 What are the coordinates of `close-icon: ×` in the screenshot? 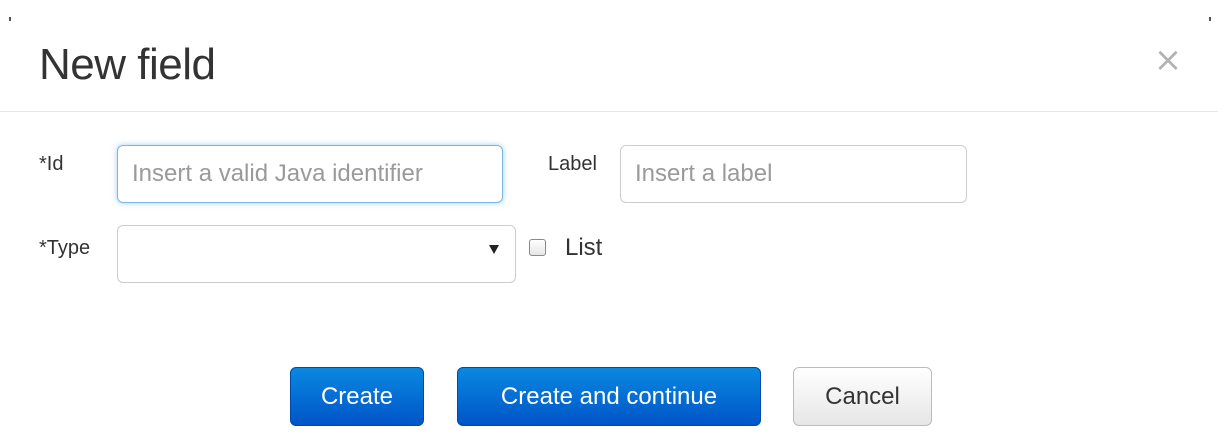 It's located at (1168, 60).